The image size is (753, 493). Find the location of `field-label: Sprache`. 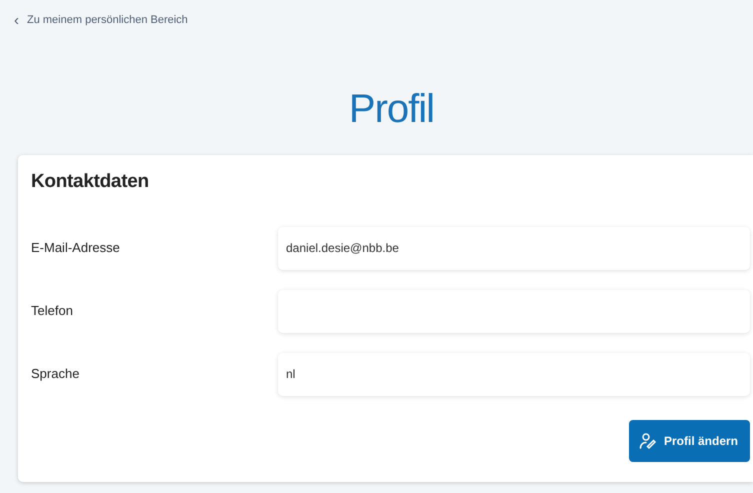

field-label: Sprache is located at coordinates (55, 374).